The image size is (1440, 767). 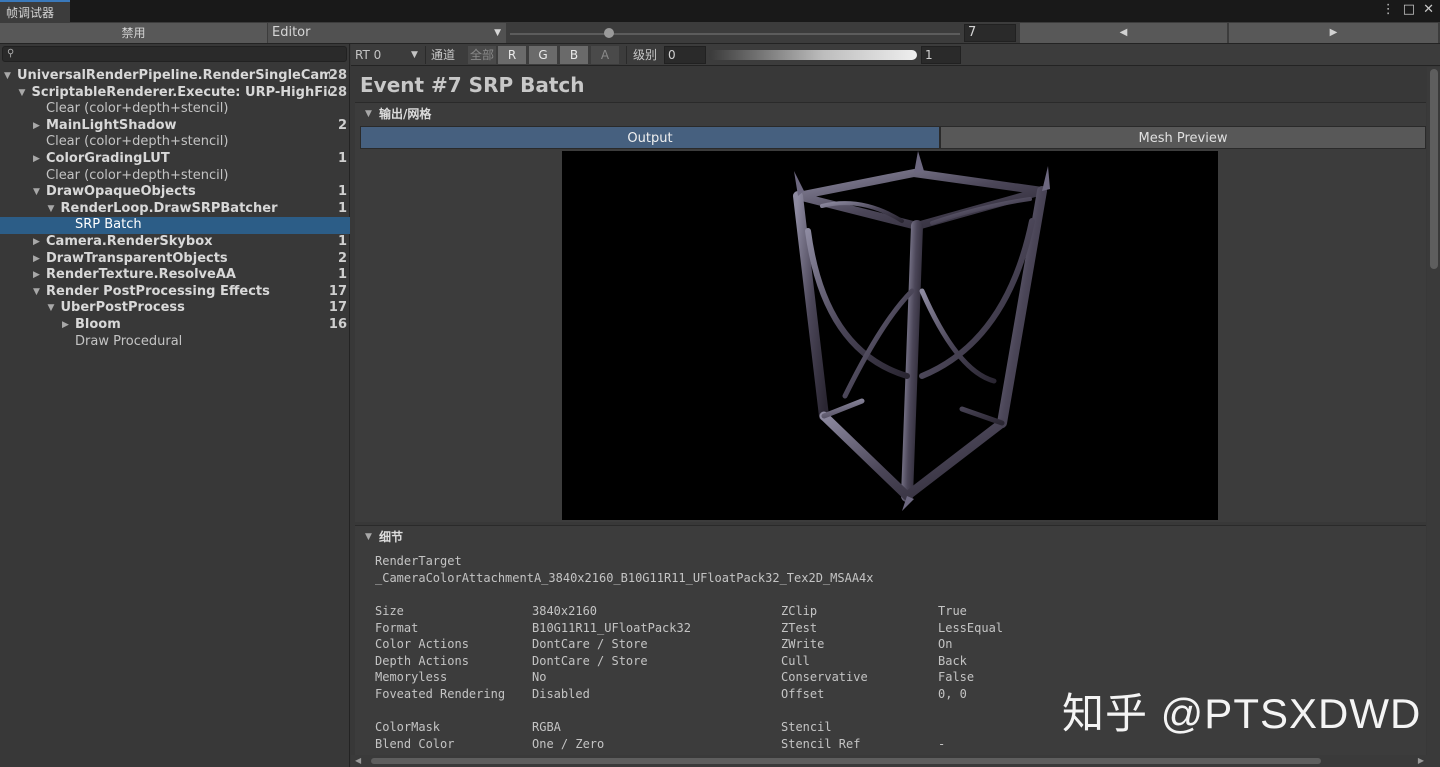 I want to click on window-titlebar: 帧调试器 ⋮ □ ✕, so click(x=720, y=11).